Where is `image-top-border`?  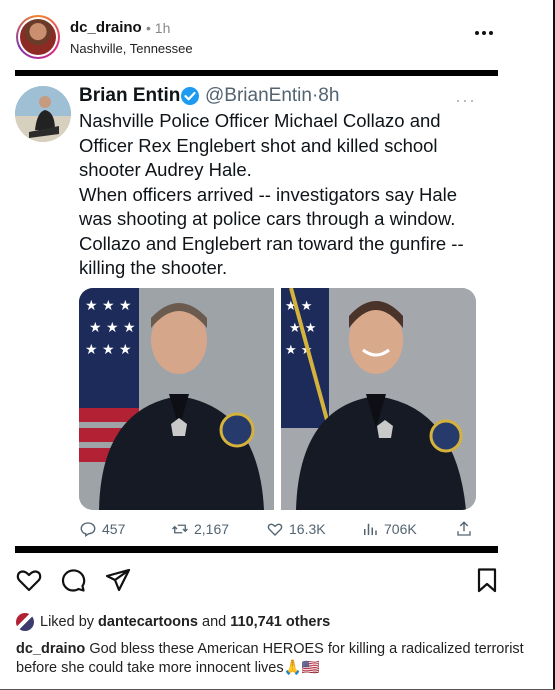 image-top-border is located at coordinates (256, 73).